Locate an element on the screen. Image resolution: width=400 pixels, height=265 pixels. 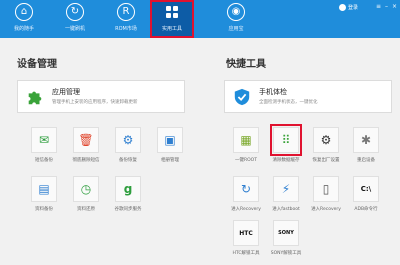
window-controls: ≡ – × is located at coordinates (386, 6).